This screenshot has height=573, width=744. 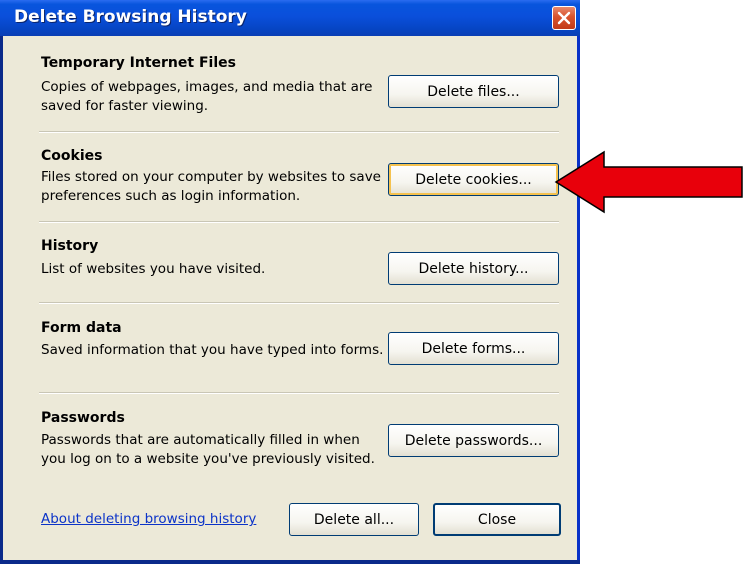 What do you see at coordinates (83, 418) in the screenshot?
I see `section-title-passwords: Passwords` at bounding box center [83, 418].